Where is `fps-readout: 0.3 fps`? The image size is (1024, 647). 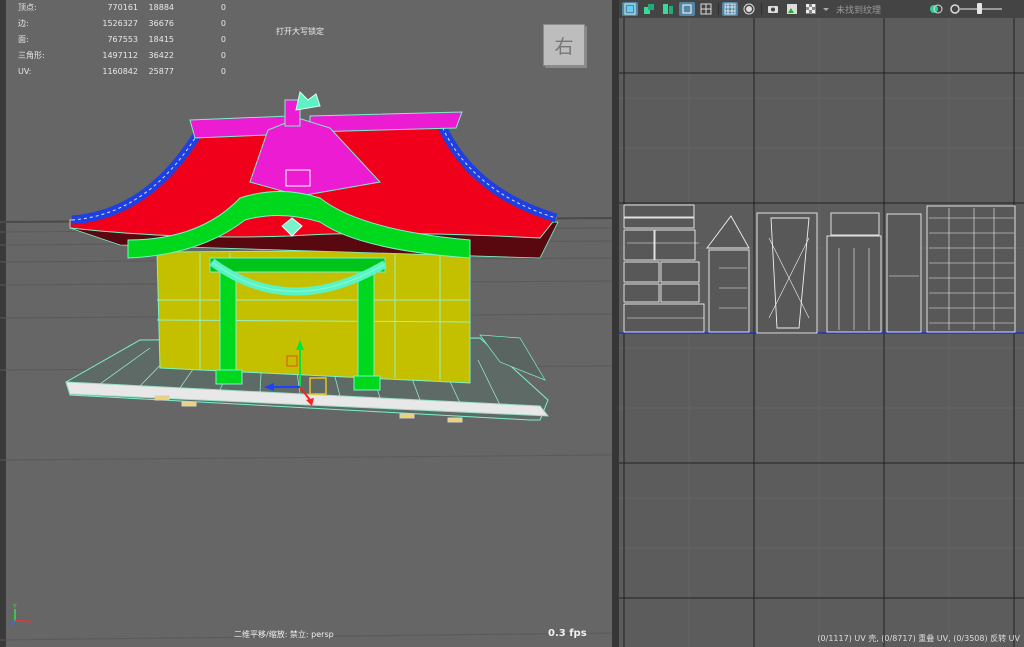 fps-readout: 0.3 fps is located at coordinates (567, 633).